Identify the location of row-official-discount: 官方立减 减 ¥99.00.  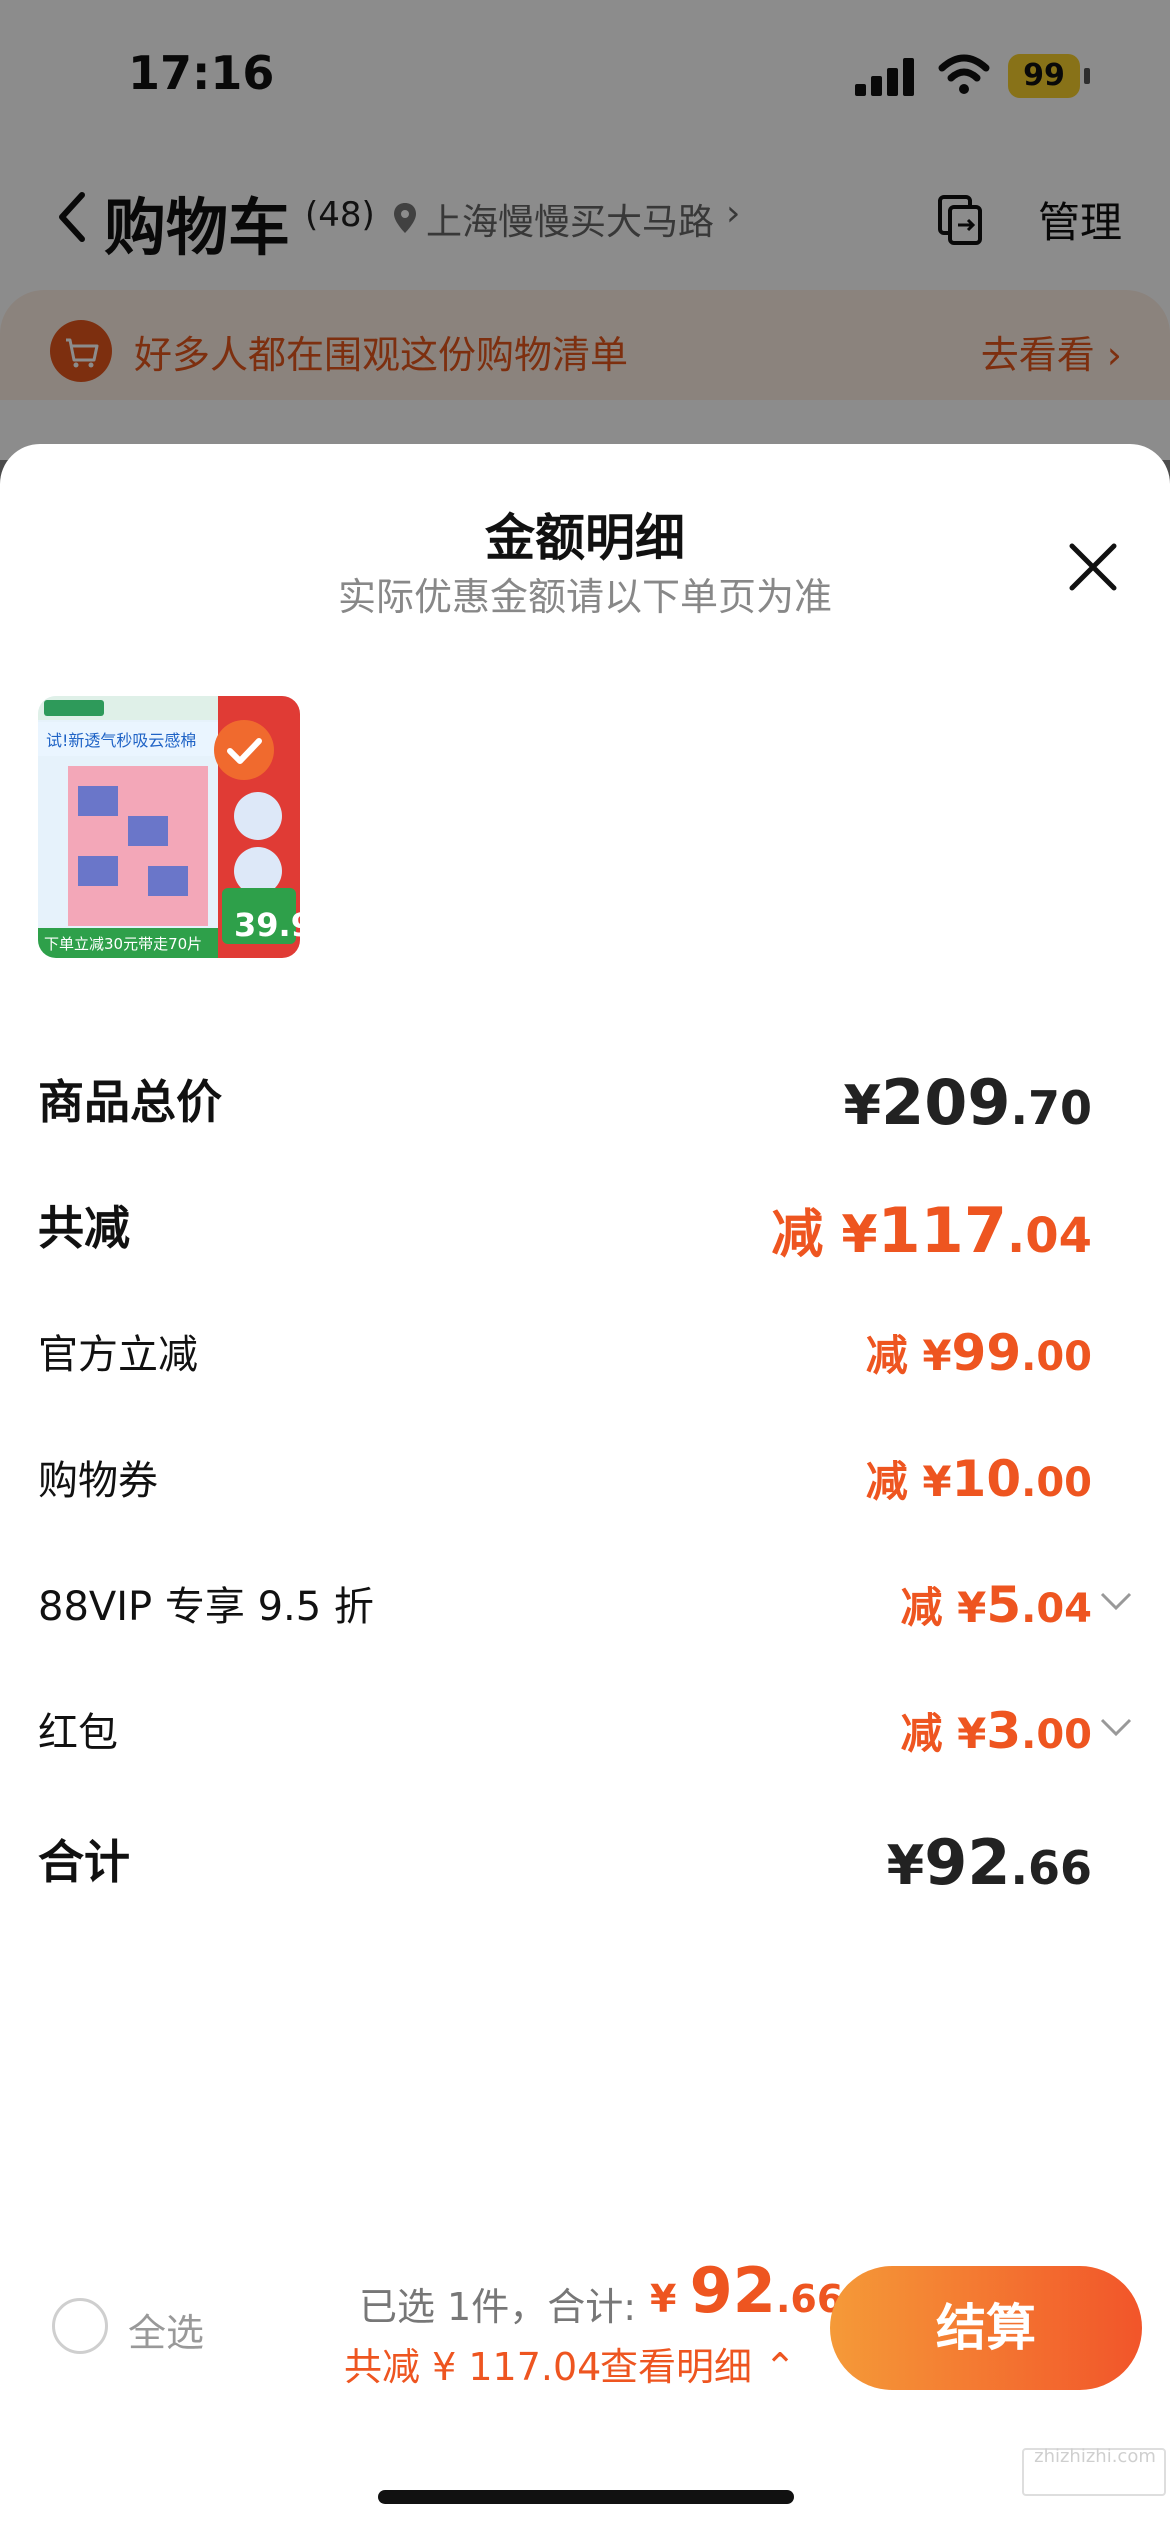
(585, 1352).